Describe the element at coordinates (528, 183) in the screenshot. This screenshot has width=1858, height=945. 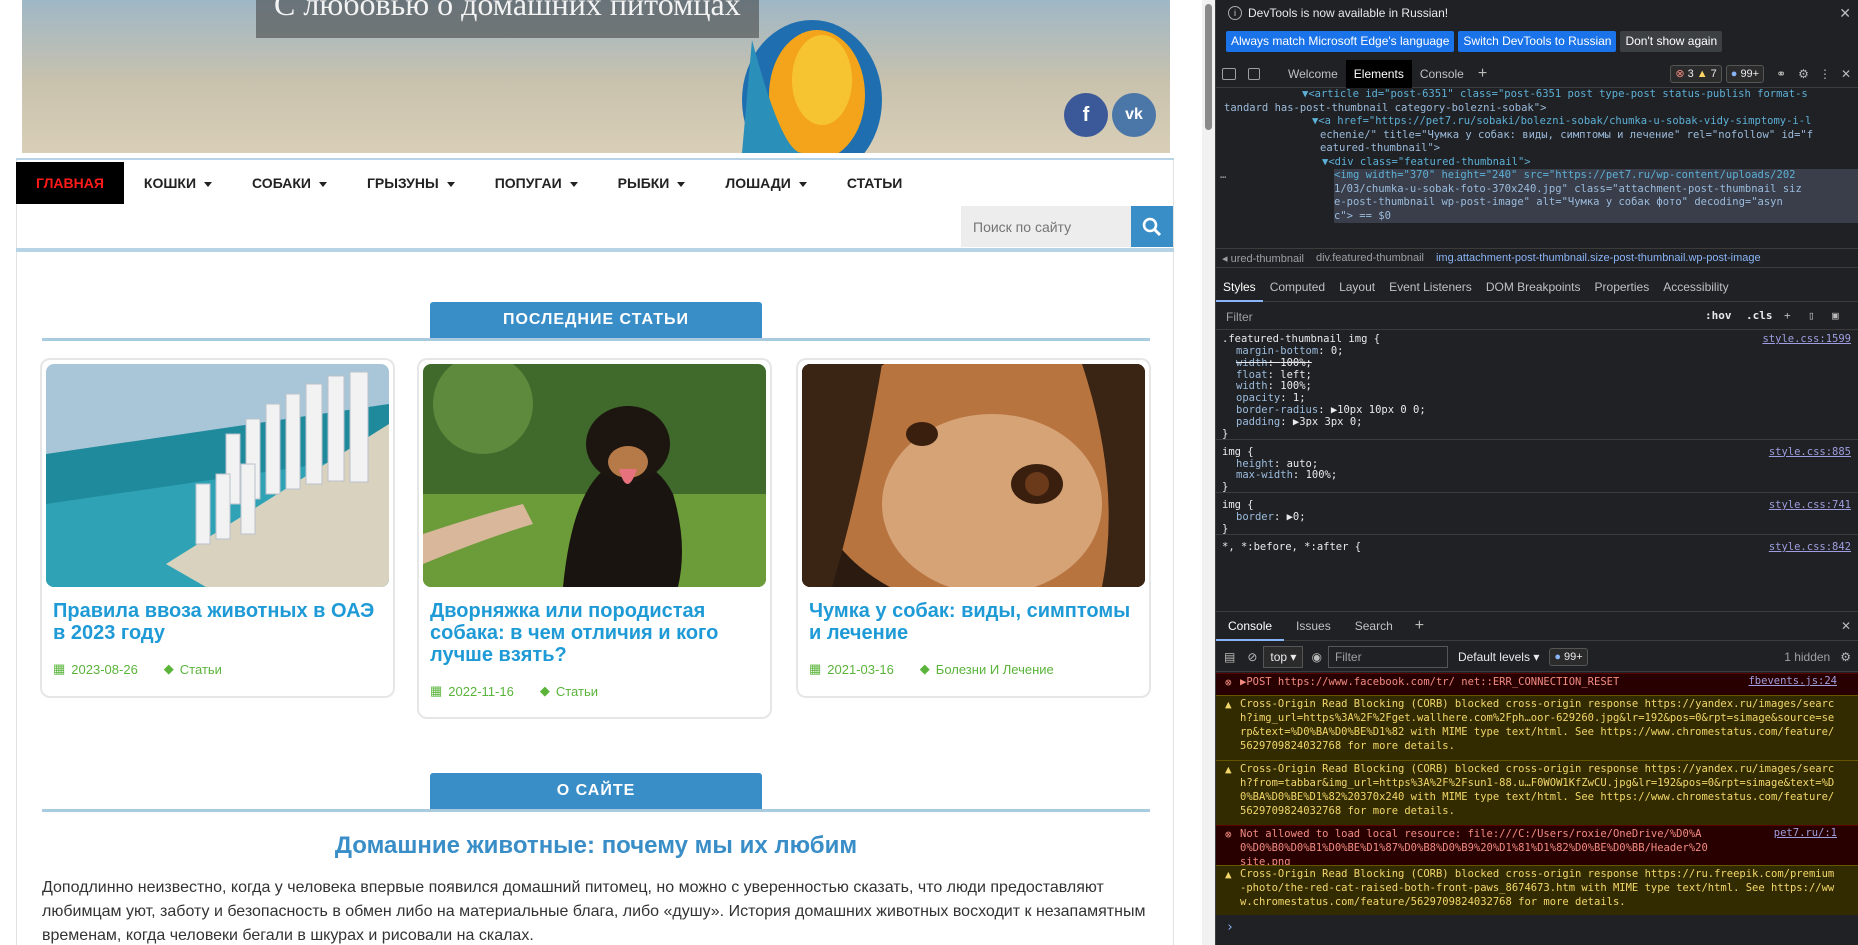
I see `nav-item-label: ПОПУГАИ` at that location.